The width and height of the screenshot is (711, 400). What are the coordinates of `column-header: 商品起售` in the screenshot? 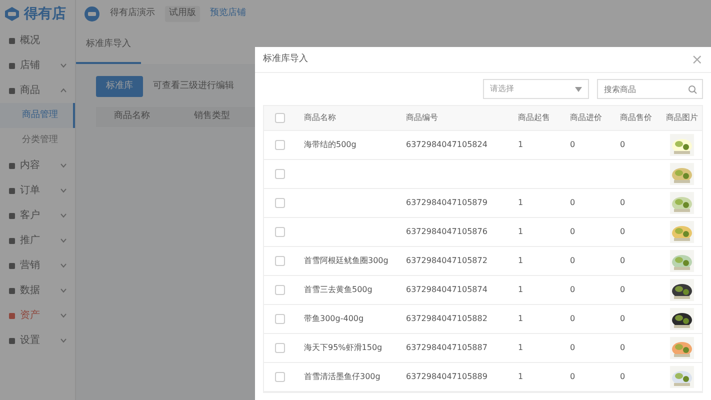 It's located at (534, 118).